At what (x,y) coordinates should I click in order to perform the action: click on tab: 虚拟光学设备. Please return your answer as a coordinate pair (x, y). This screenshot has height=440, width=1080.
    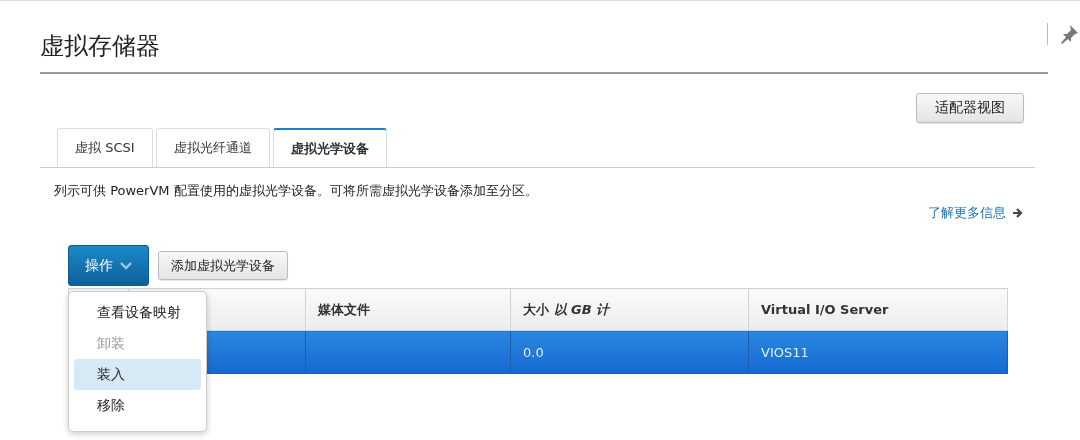
    Looking at the image, I should click on (329, 147).